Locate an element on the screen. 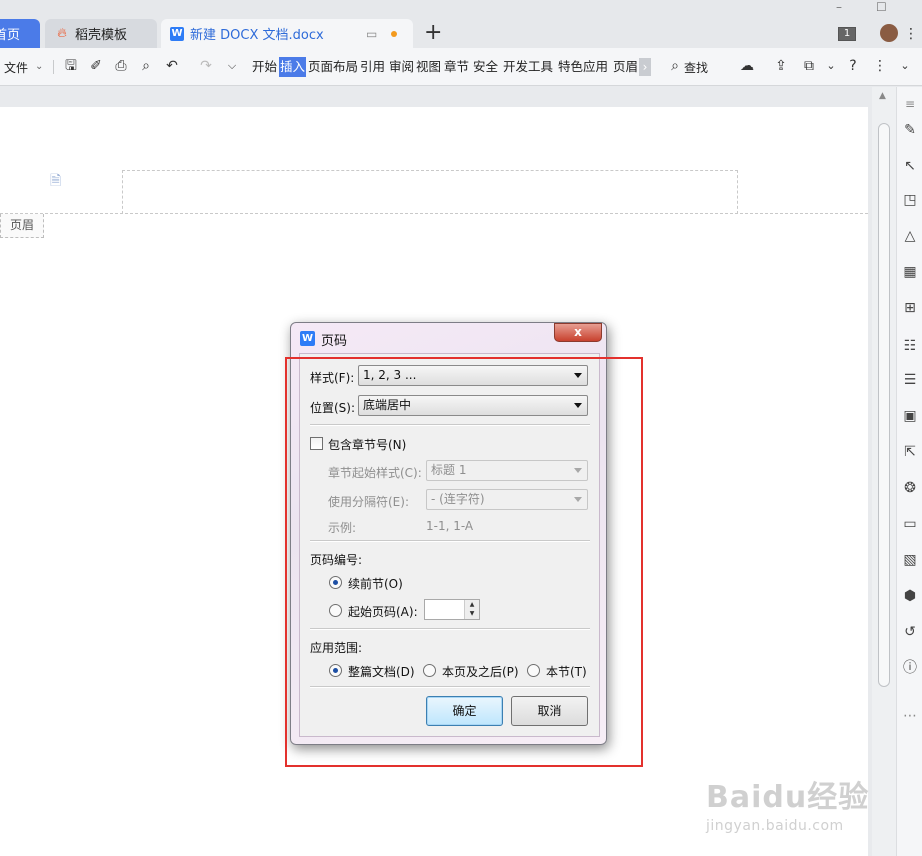 The height and width of the screenshot is (856, 922). tab-review: 审阅 is located at coordinates (401, 67).